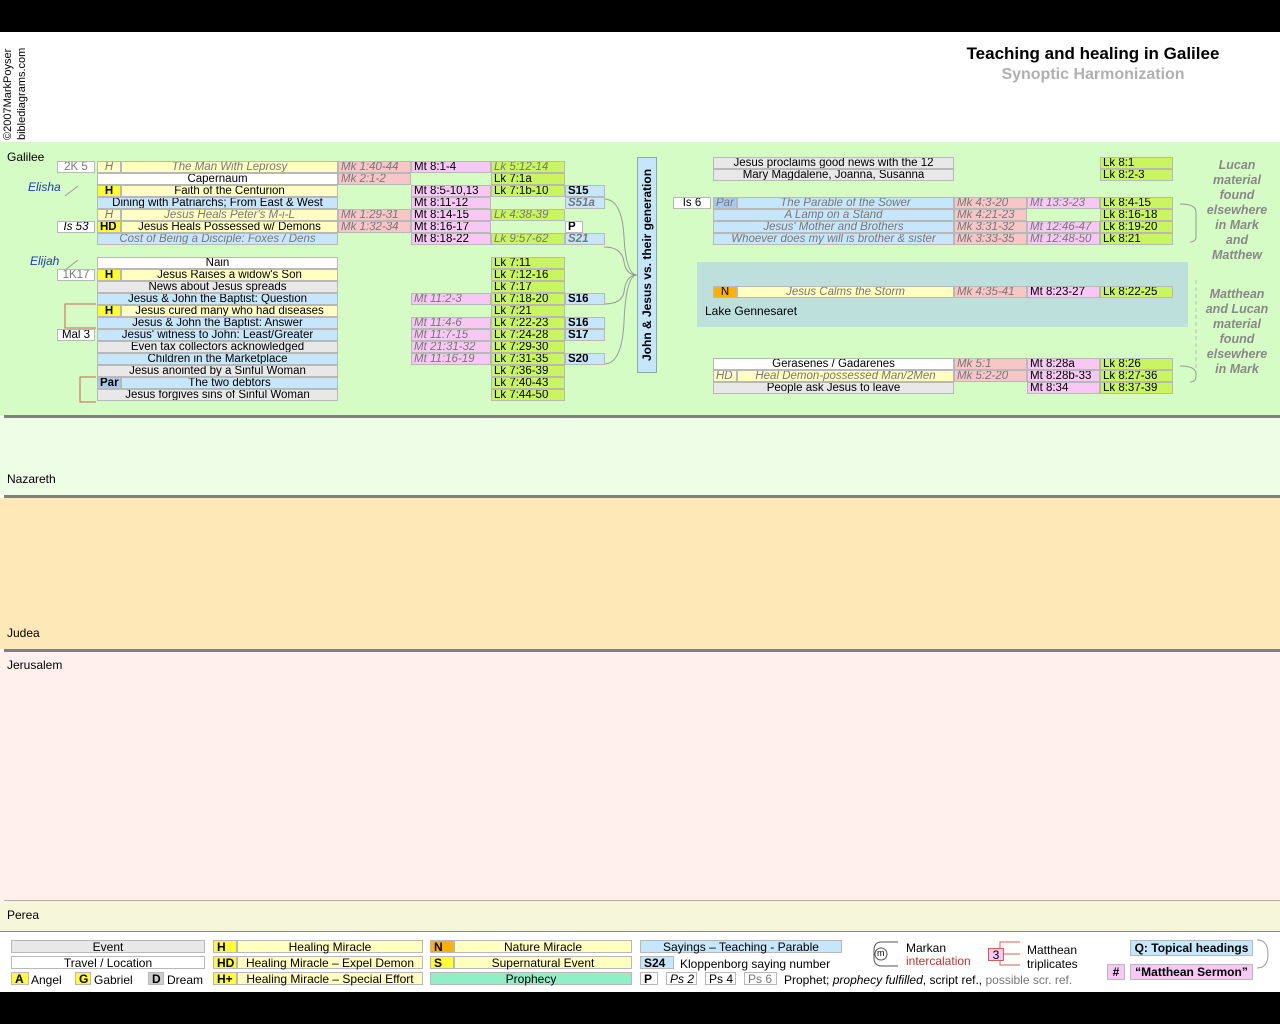 This screenshot has height=1024, width=1280. What do you see at coordinates (1052, 964) in the screenshot?
I see `legend-triplicates: triplicates` at bounding box center [1052, 964].